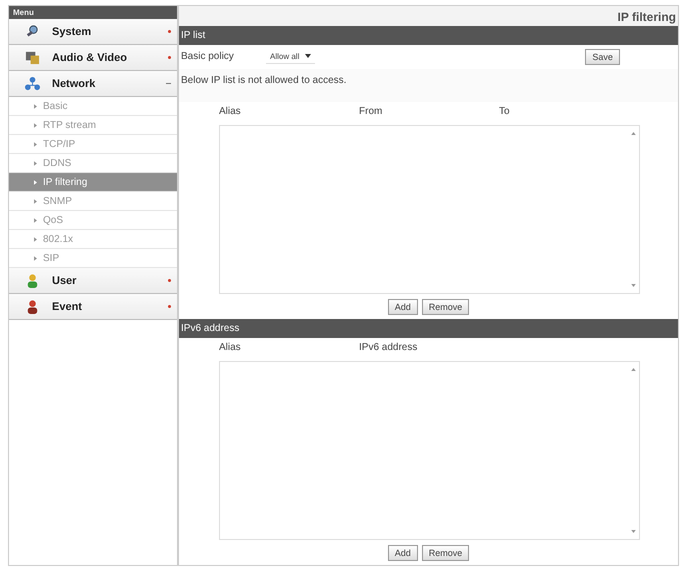 The image size is (682, 568). I want to click on menu-item: User, so click(93, 281).